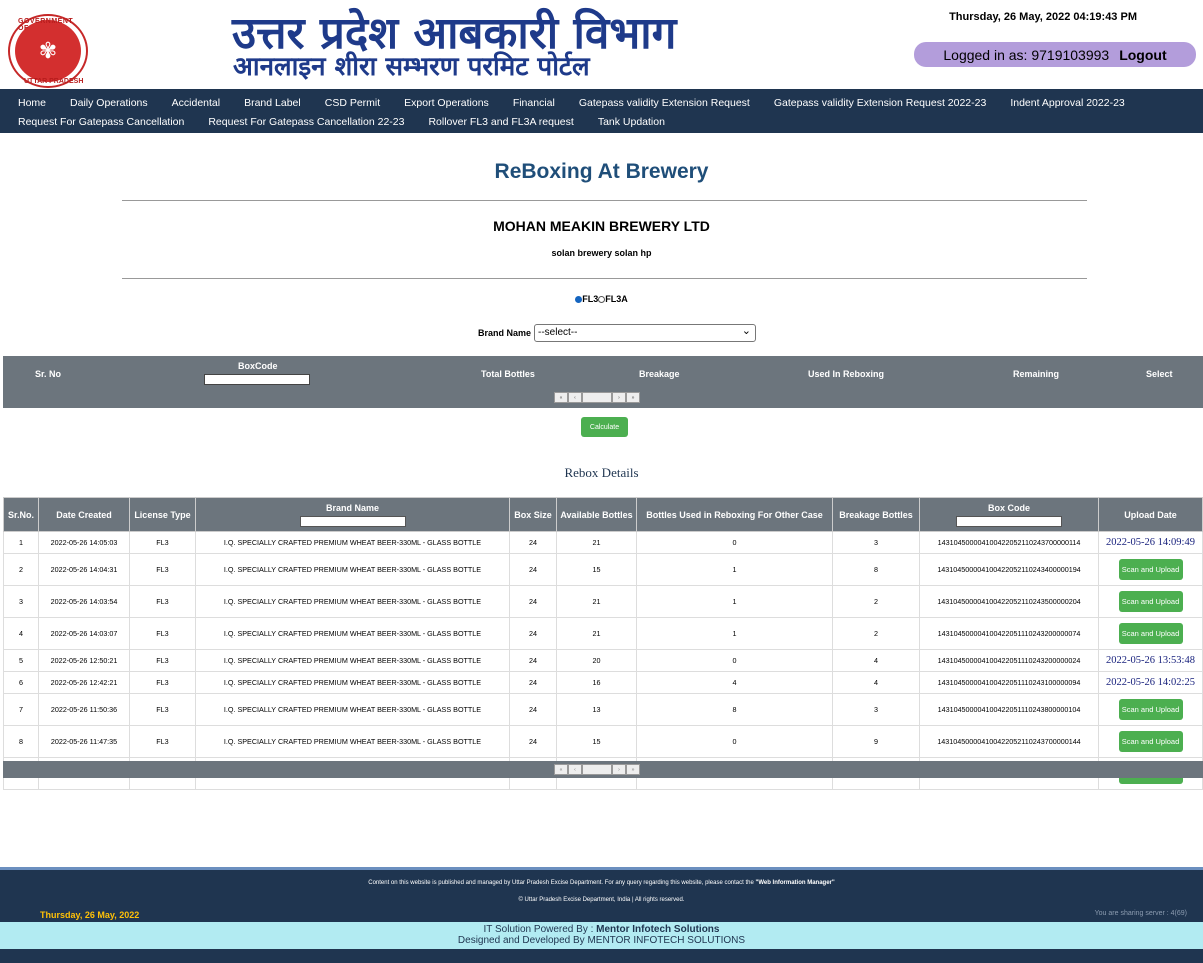 The width and height of the screenshot is (1203, 963). I want to click on login-status: Logged in as: 9719103993 Logout, so click(1055, 54).